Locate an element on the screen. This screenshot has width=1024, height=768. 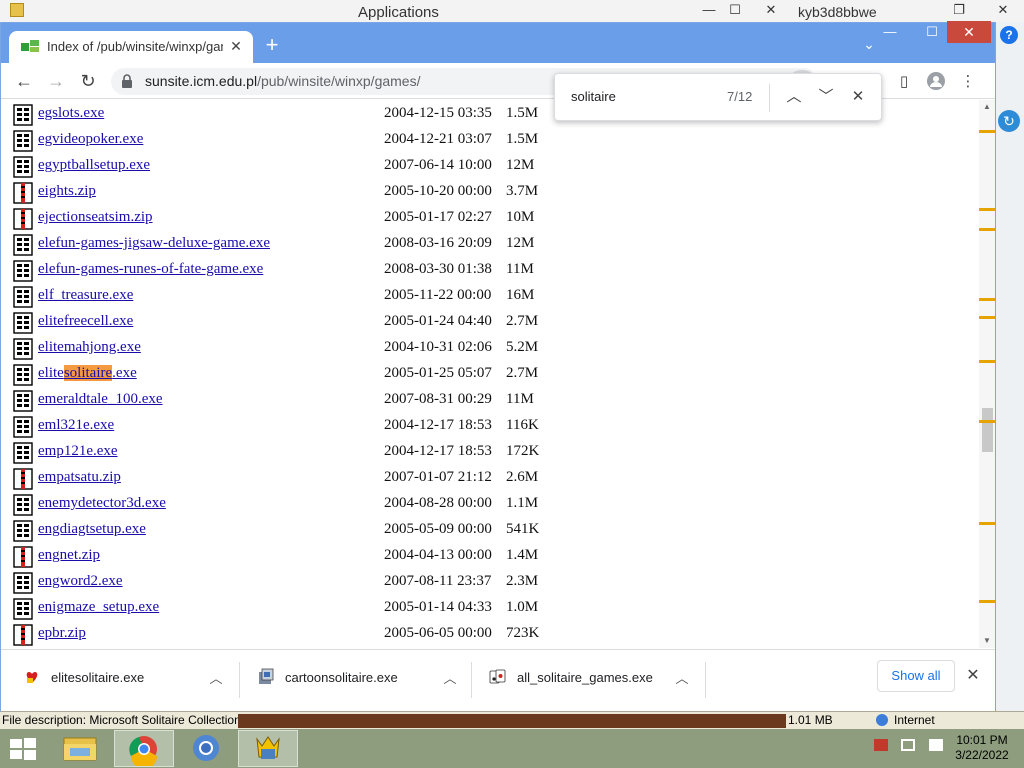
scroll-up-icon: ▲ is located at coordinates (987, 107).